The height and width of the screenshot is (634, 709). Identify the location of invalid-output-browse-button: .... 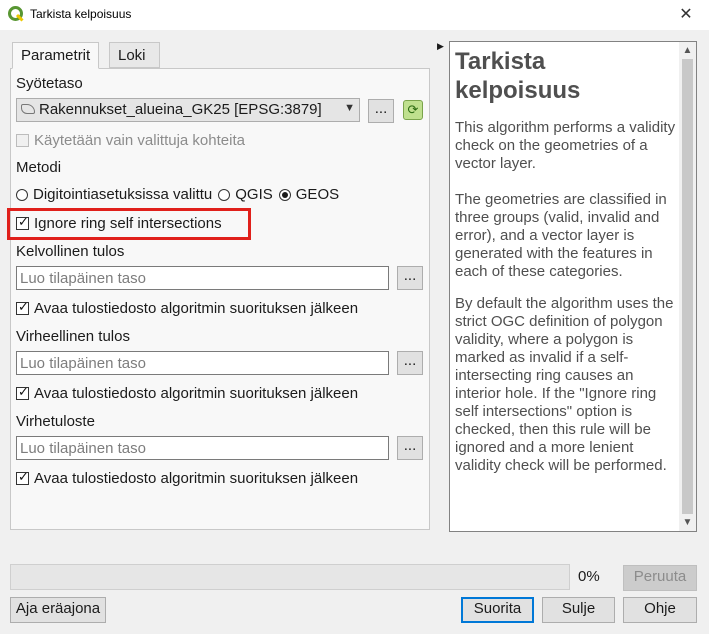
(410, 363).